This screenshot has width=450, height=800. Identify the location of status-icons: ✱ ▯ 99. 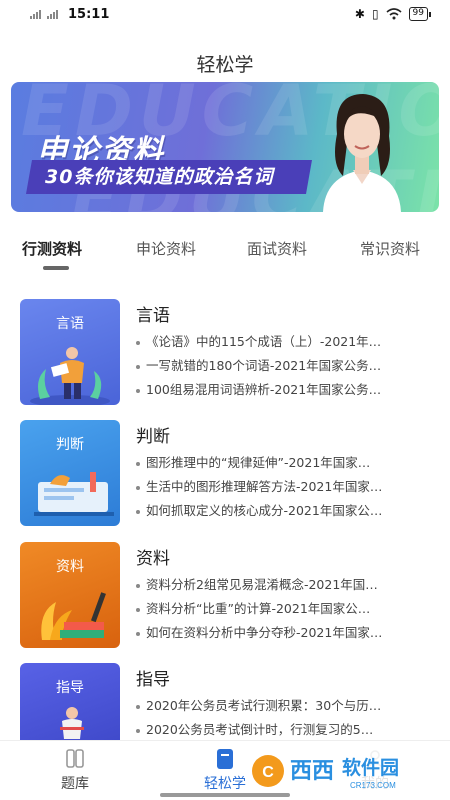
(393, 14).